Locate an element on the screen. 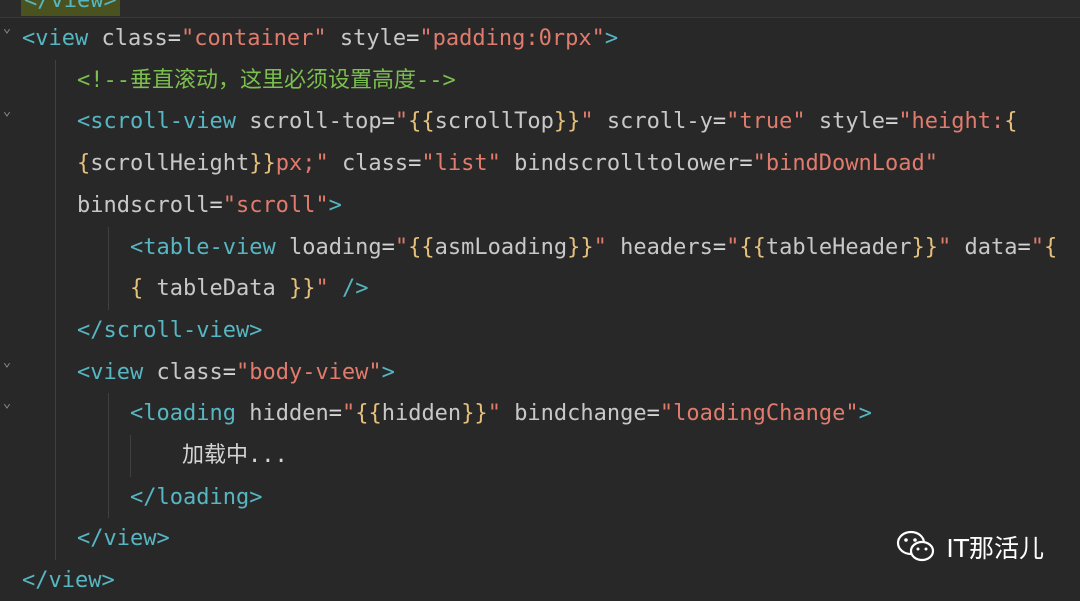  code-line: bindscroll="scroll"> is located at coordinates (209, 205).